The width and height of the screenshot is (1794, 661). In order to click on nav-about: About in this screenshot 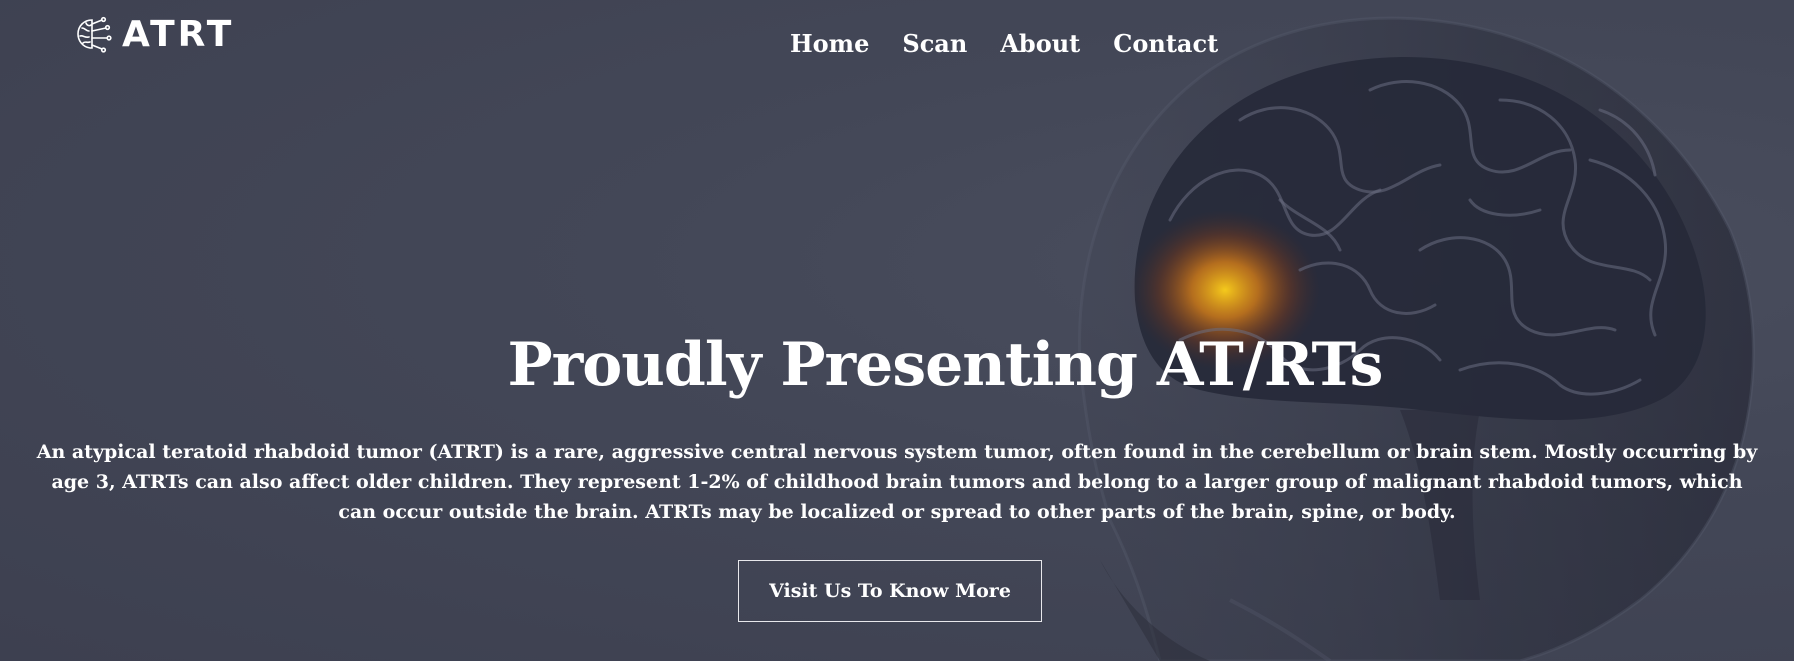, I will do `click(1040, 44)`.